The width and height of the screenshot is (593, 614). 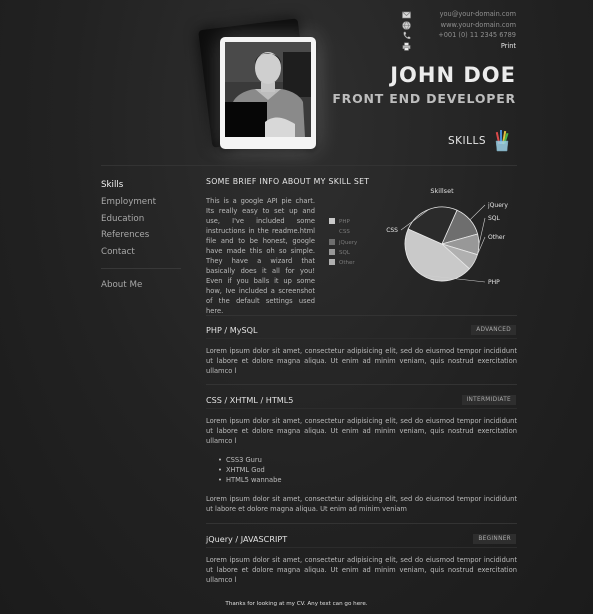 What do you see at coordinates (343, 253) in the screenshot?
I see `legend-item: SQL` at bounding box center [343, 253].